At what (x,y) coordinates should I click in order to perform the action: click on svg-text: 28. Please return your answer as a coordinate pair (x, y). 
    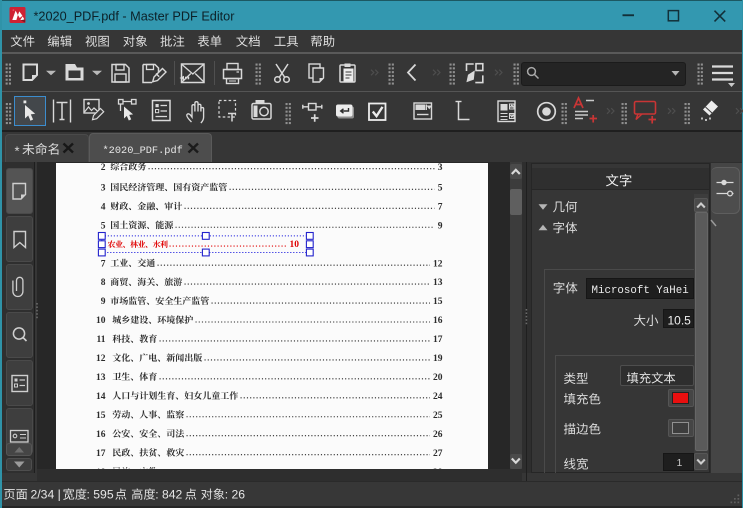
    Looking at the image, I should click on (438, 473).